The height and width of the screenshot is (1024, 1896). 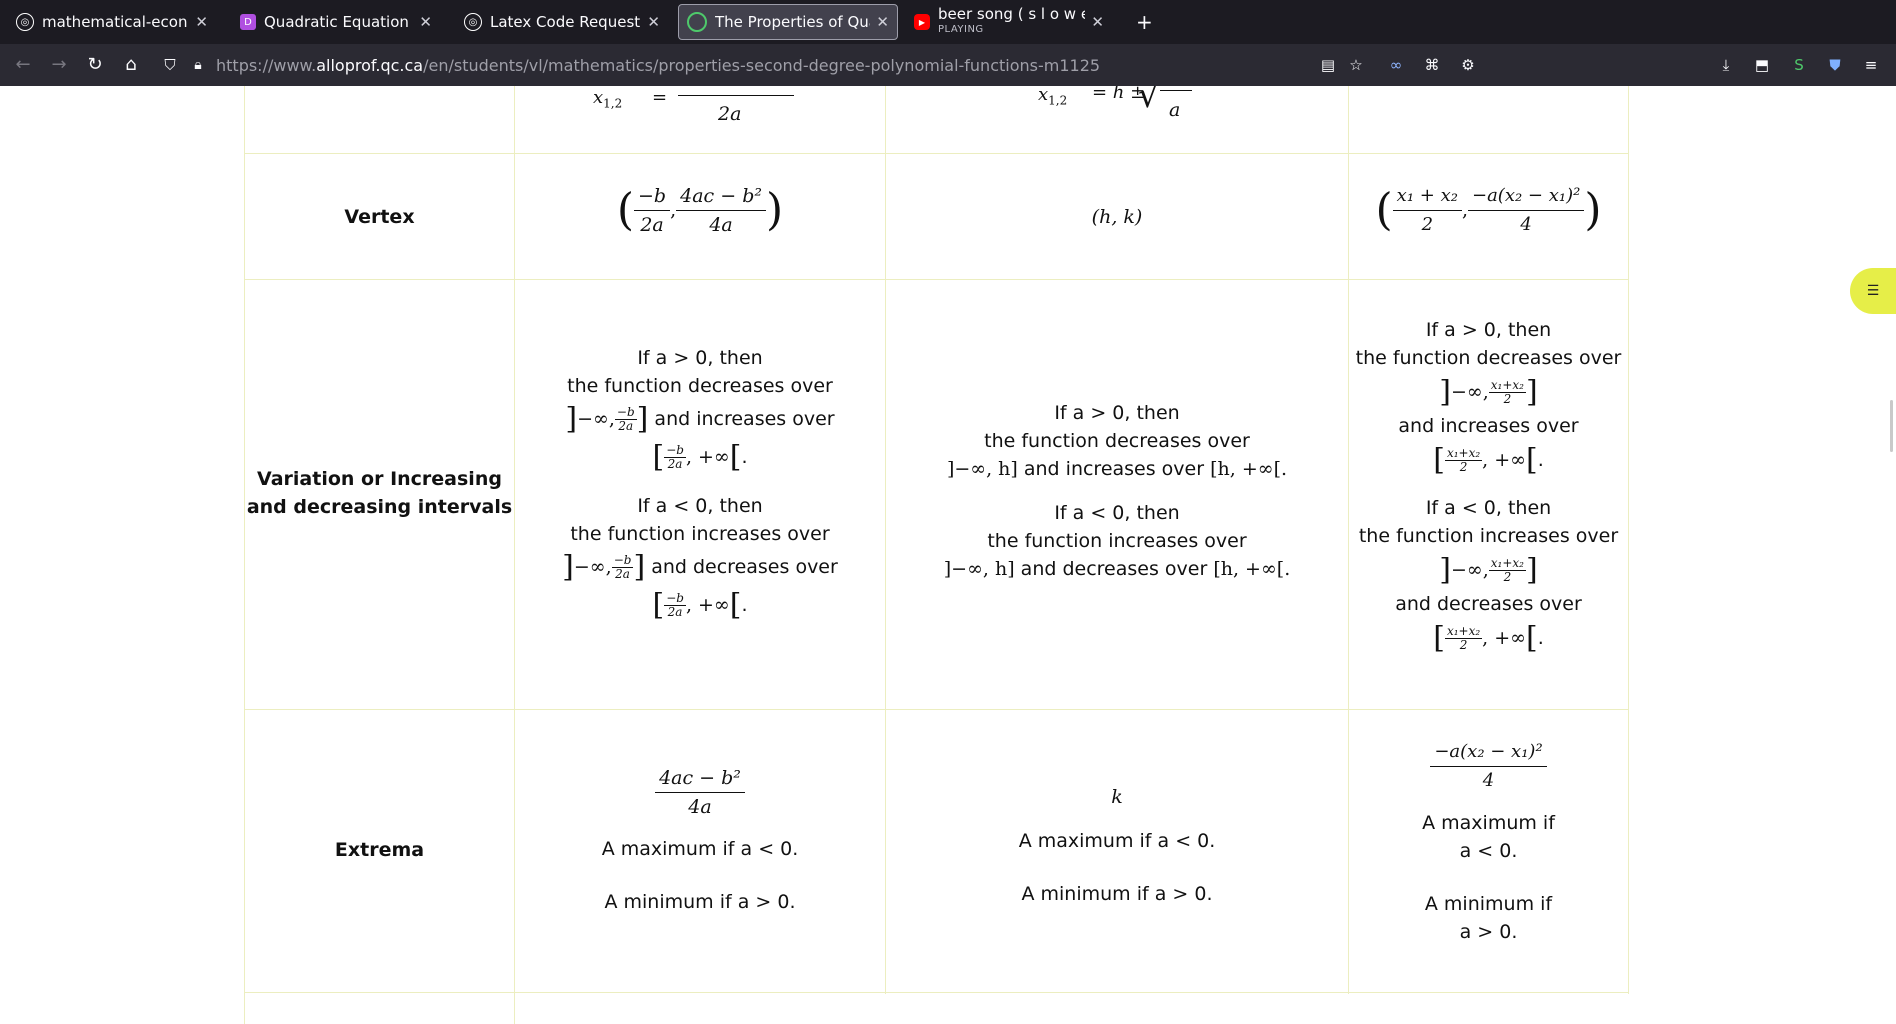 What do you see at coordinates (788, 22) in the screenshot?
I see `tab-properties-of-quadratic: The Properties of Quad ✕` at bounding box center [788, 22].